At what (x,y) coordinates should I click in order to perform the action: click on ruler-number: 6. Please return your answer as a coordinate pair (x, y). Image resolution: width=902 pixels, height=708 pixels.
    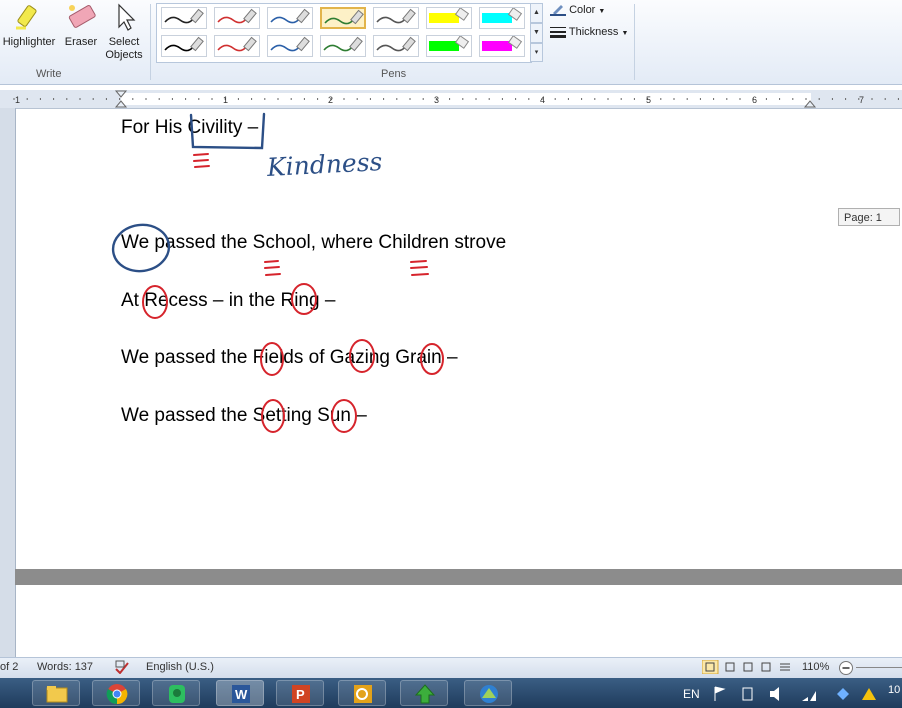
    Looking at the image, I should click on (754, 100).